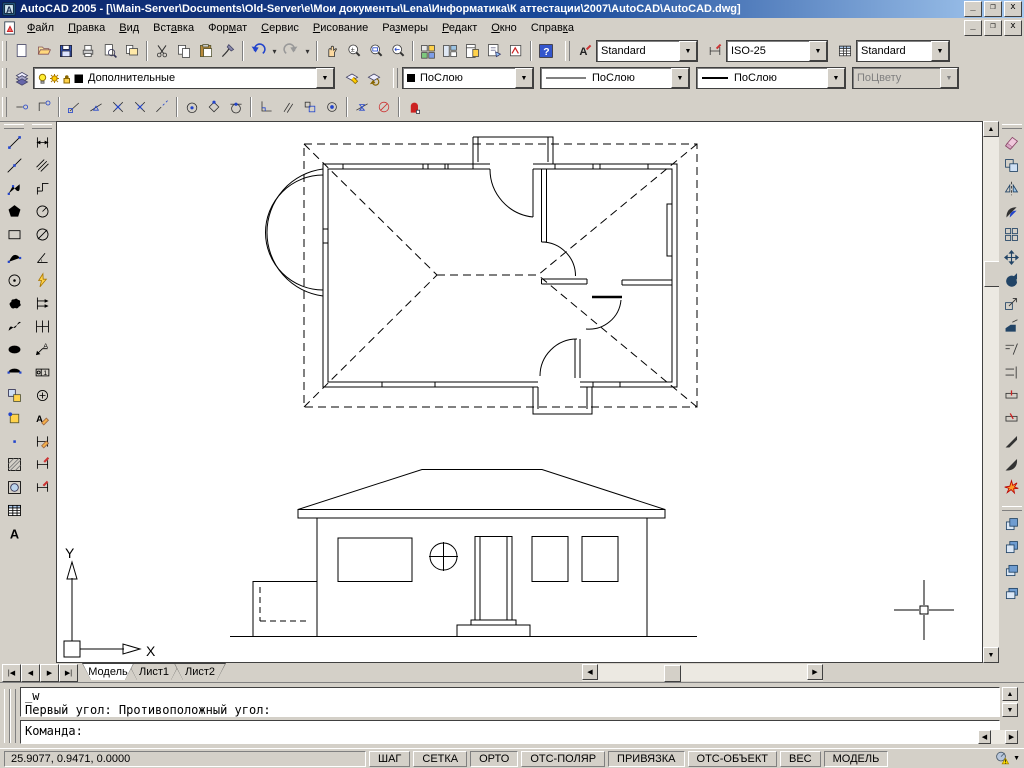  Describe the element at coordinates (374, 78) in the screenshot. I see `layer-previous-button` at that location.